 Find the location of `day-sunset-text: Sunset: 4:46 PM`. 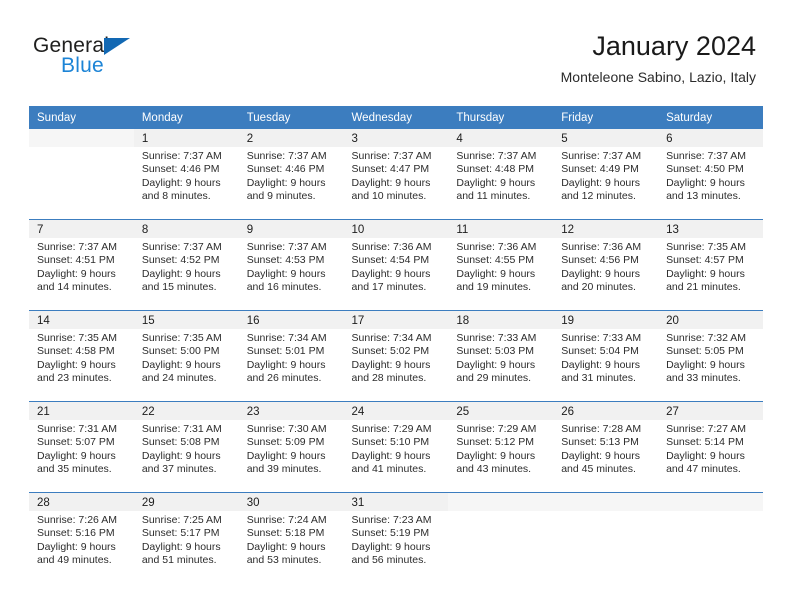

day-sunset-text: Sunset: 4:46 PM is located at coordinates (180, 169).